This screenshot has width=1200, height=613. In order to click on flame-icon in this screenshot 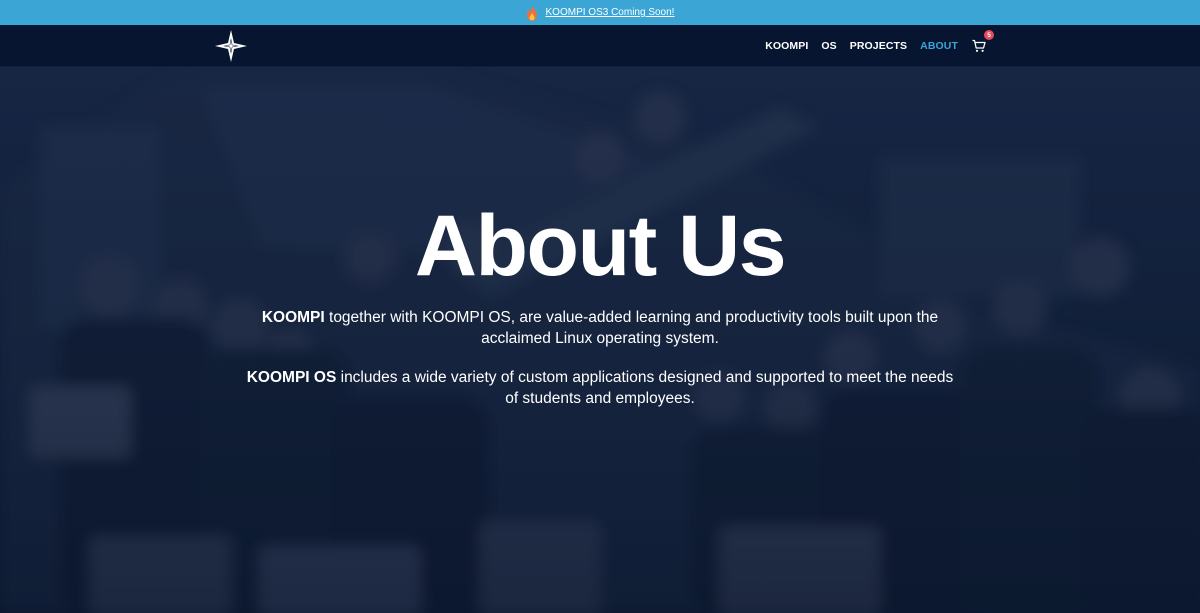, I will do `click(531, 12)`.